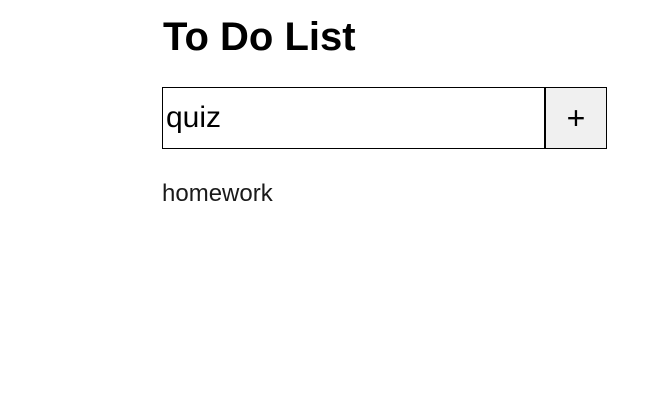  I want to click on list-item: homework, so click(217, 193).